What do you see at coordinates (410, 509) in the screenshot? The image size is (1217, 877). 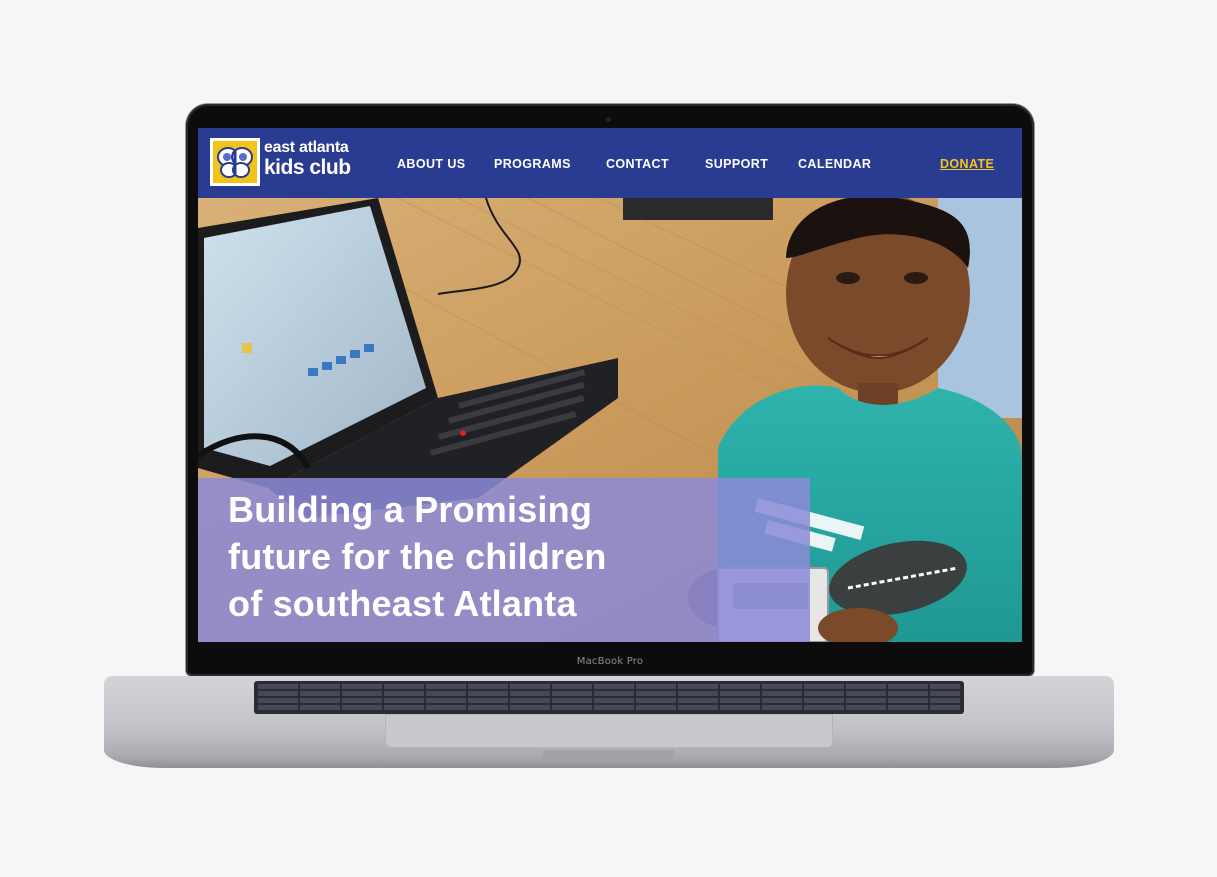 I see `hero-headline-line1: Building a Promising` at bounding box center [410, 509].